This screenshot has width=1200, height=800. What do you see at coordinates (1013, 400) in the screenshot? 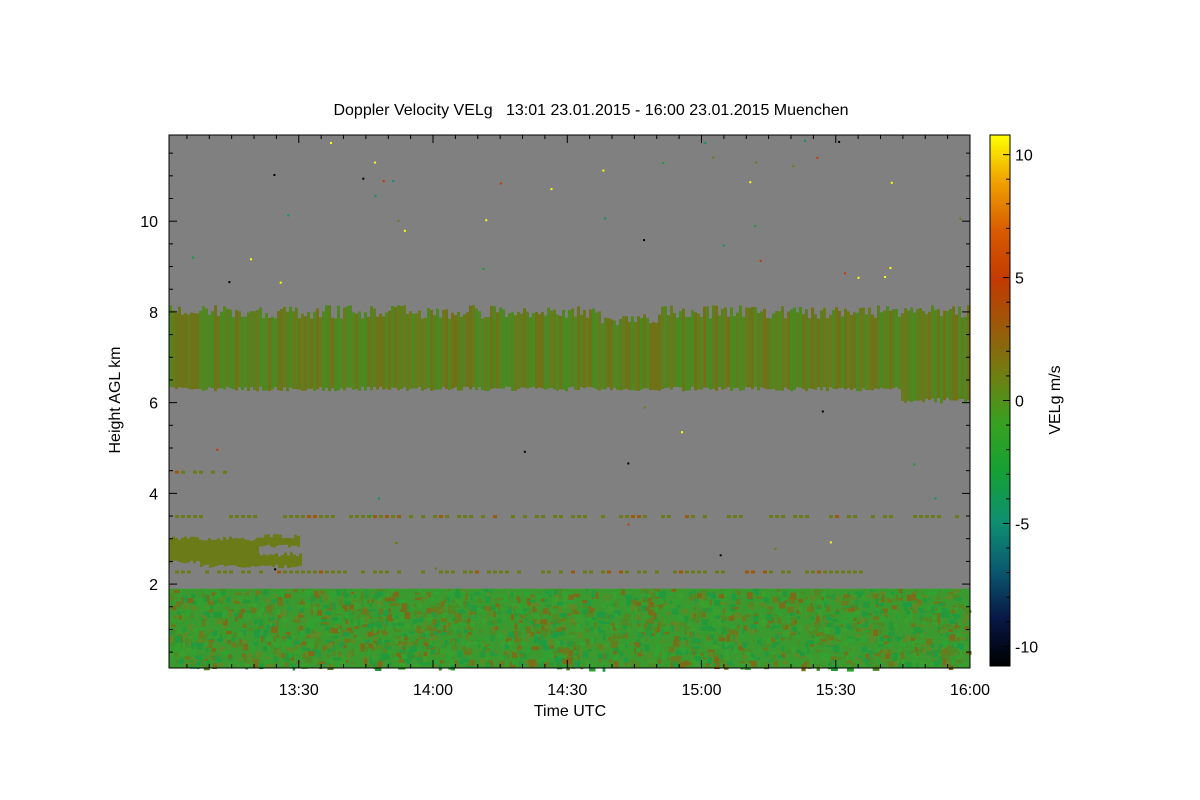
I see `colorbar: -10 -5 0 5 10` at bounding box center [1013, 400].